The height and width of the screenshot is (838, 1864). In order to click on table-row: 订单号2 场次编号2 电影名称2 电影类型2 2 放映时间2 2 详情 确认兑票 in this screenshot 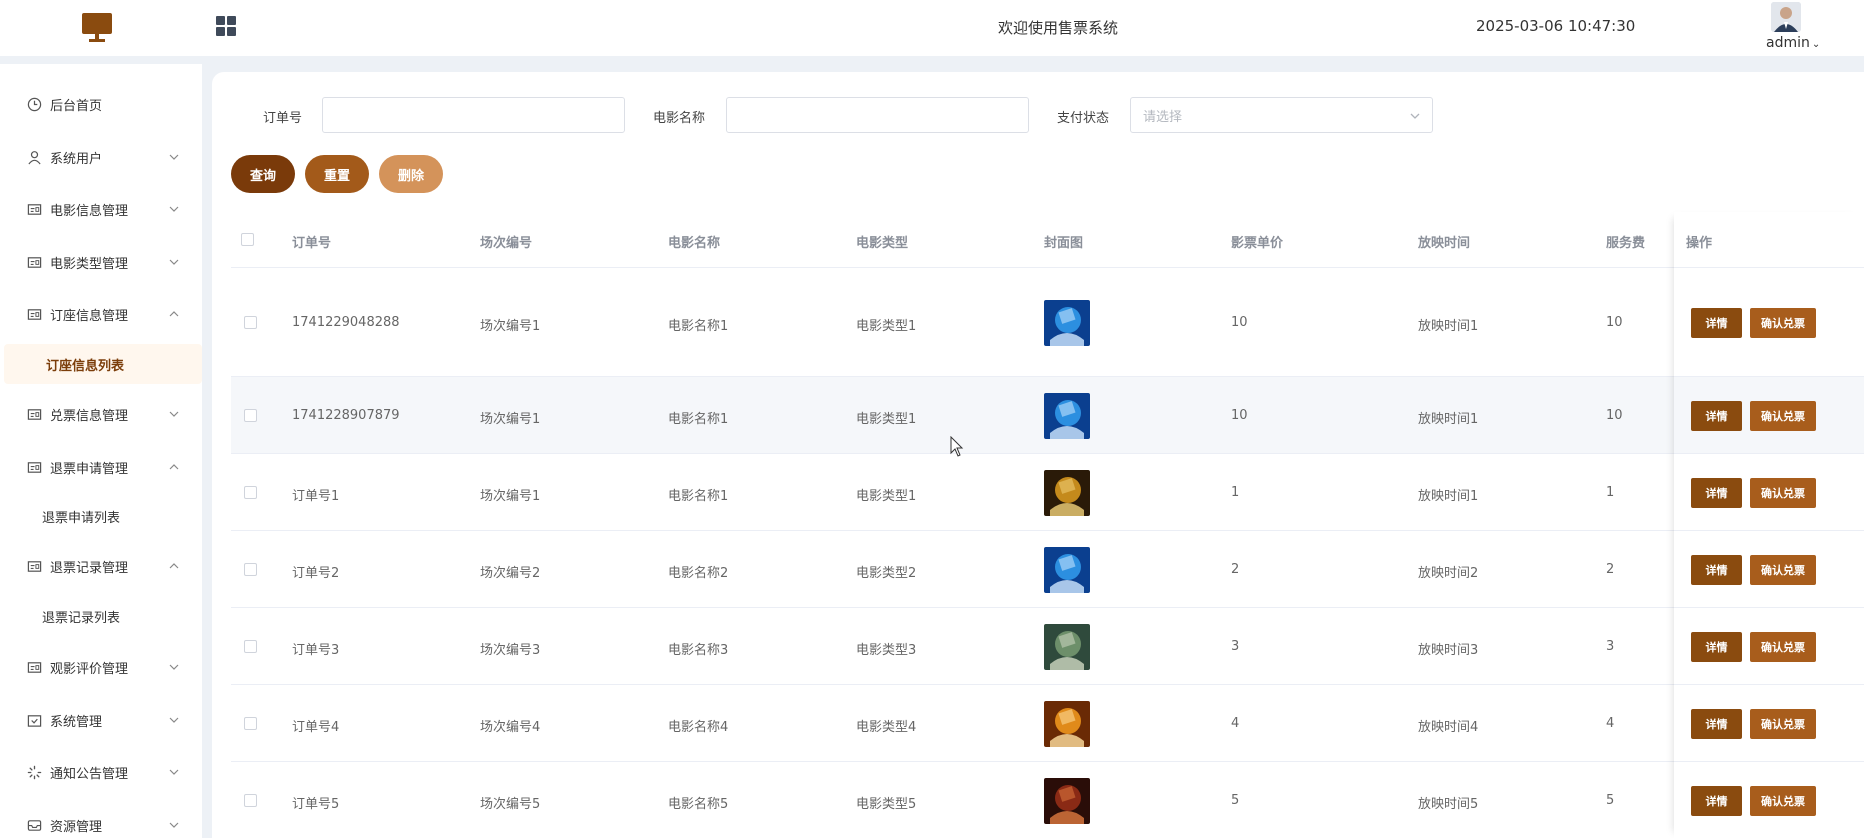, I will do `click(1047, 569)`.